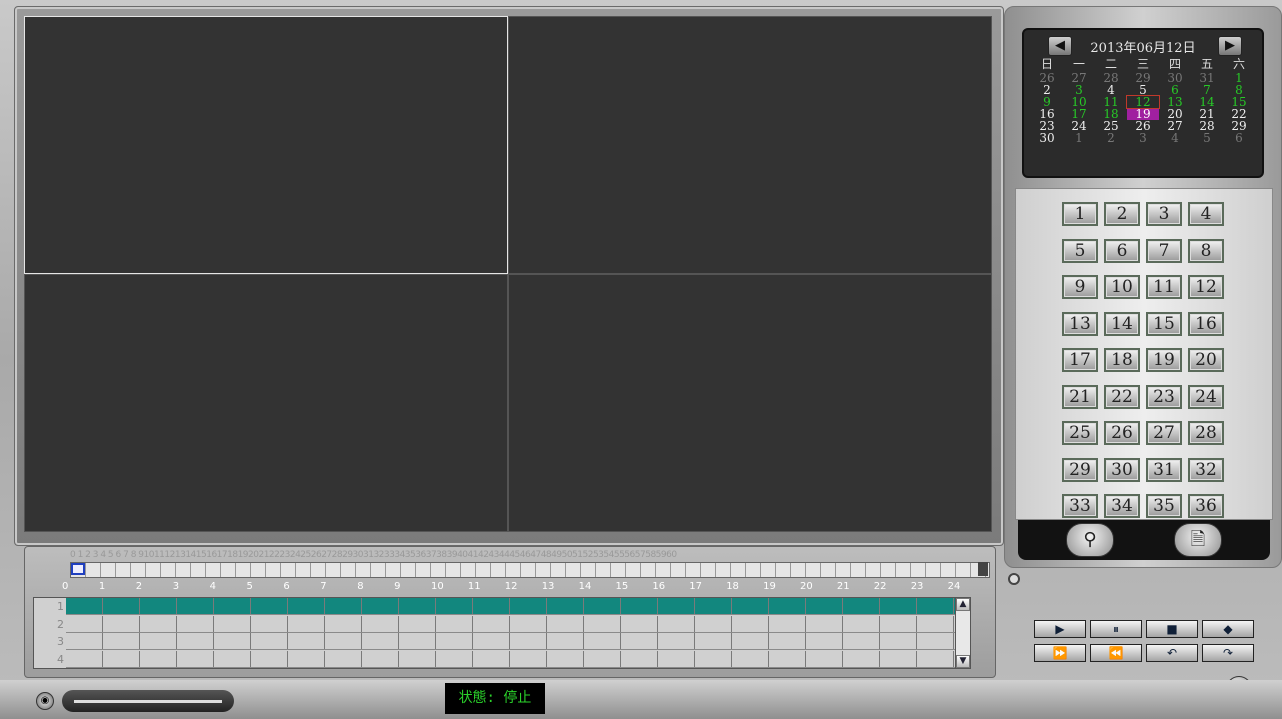 The image size is (1282, 719). I want to click on minute-cursor, so click(78, 569).